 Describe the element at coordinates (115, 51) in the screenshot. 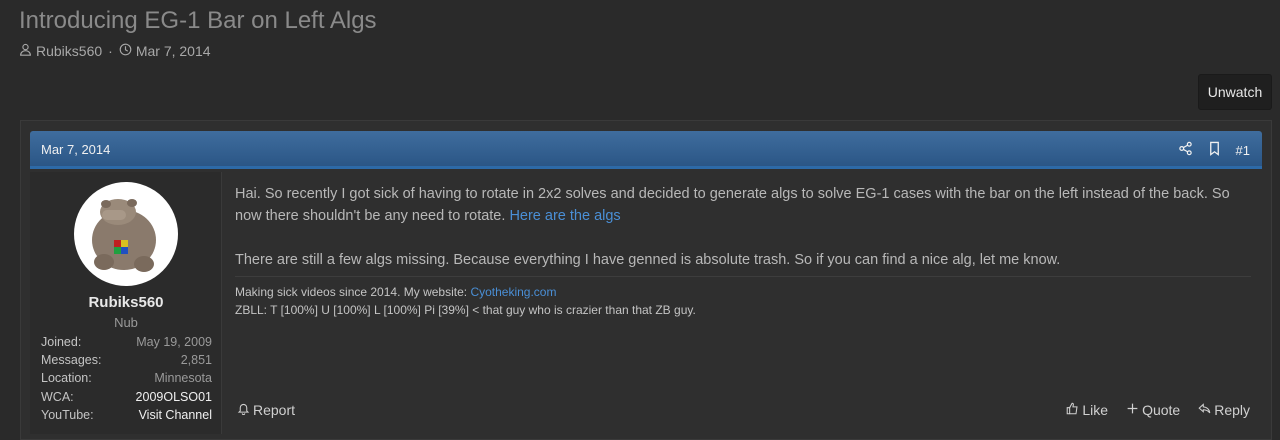

I see `thread-meta: Rubiks560 · Mar 7, 2014` at that location.